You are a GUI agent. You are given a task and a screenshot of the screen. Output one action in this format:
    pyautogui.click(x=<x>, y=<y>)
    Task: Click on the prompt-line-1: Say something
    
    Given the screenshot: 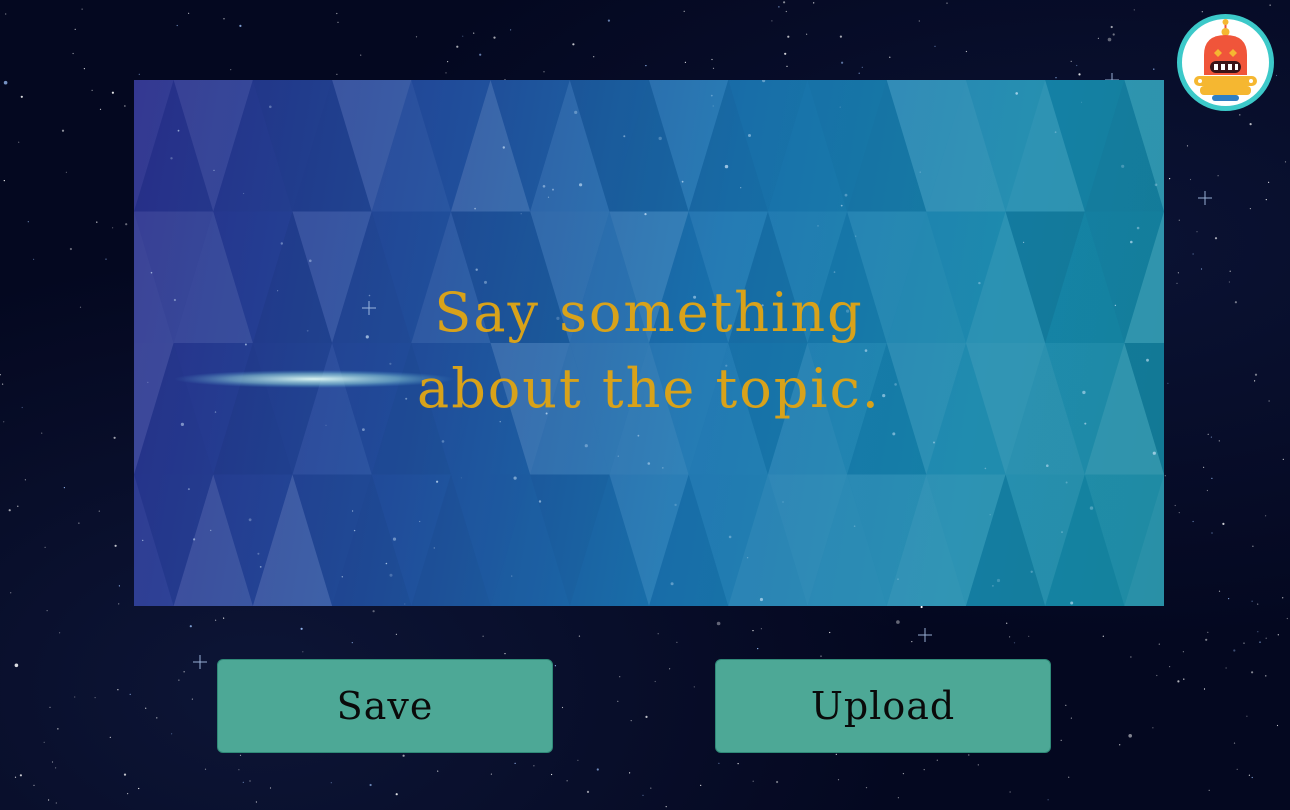 What is the action you would take?
    pyautogui.click(x=649, y=312)
    